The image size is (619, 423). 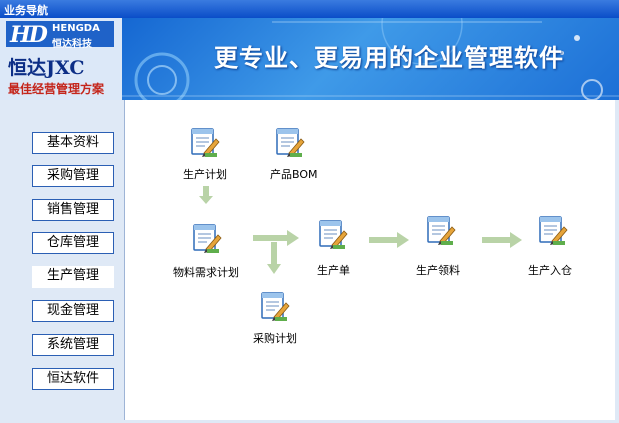 What do you see at coordinates (205, 174) in the screenshot?
I see `node-label: 生产计划` at bounding box center [205, 174].